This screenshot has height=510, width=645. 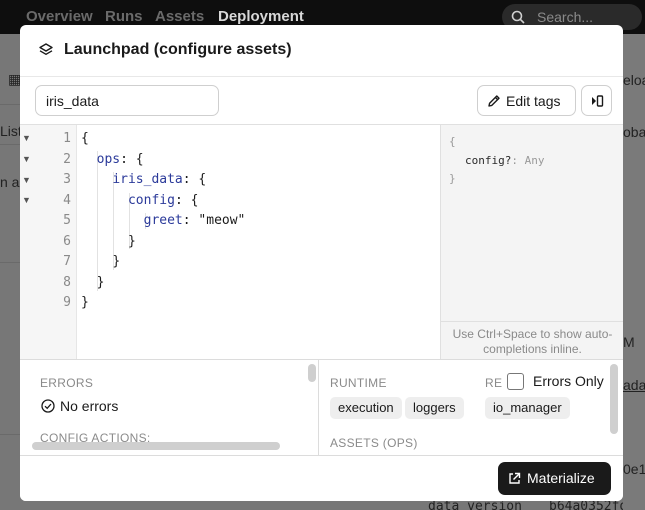 What do you see at coordinates (614, 399) in the screenshot?
I see `runtime-vertical-scrollbar` at bounding box center [614, 399].